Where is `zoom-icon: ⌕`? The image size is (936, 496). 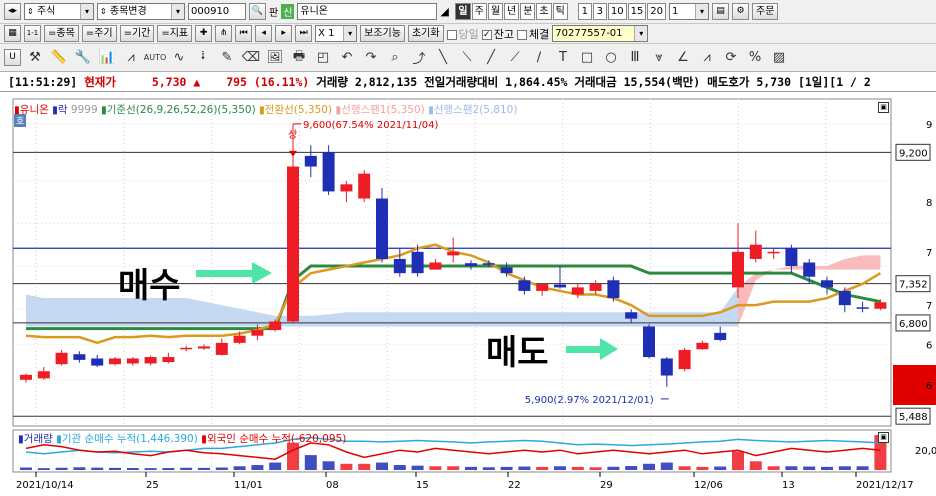
zoom-icon: ⌕ is located at coordinates (395, 58).